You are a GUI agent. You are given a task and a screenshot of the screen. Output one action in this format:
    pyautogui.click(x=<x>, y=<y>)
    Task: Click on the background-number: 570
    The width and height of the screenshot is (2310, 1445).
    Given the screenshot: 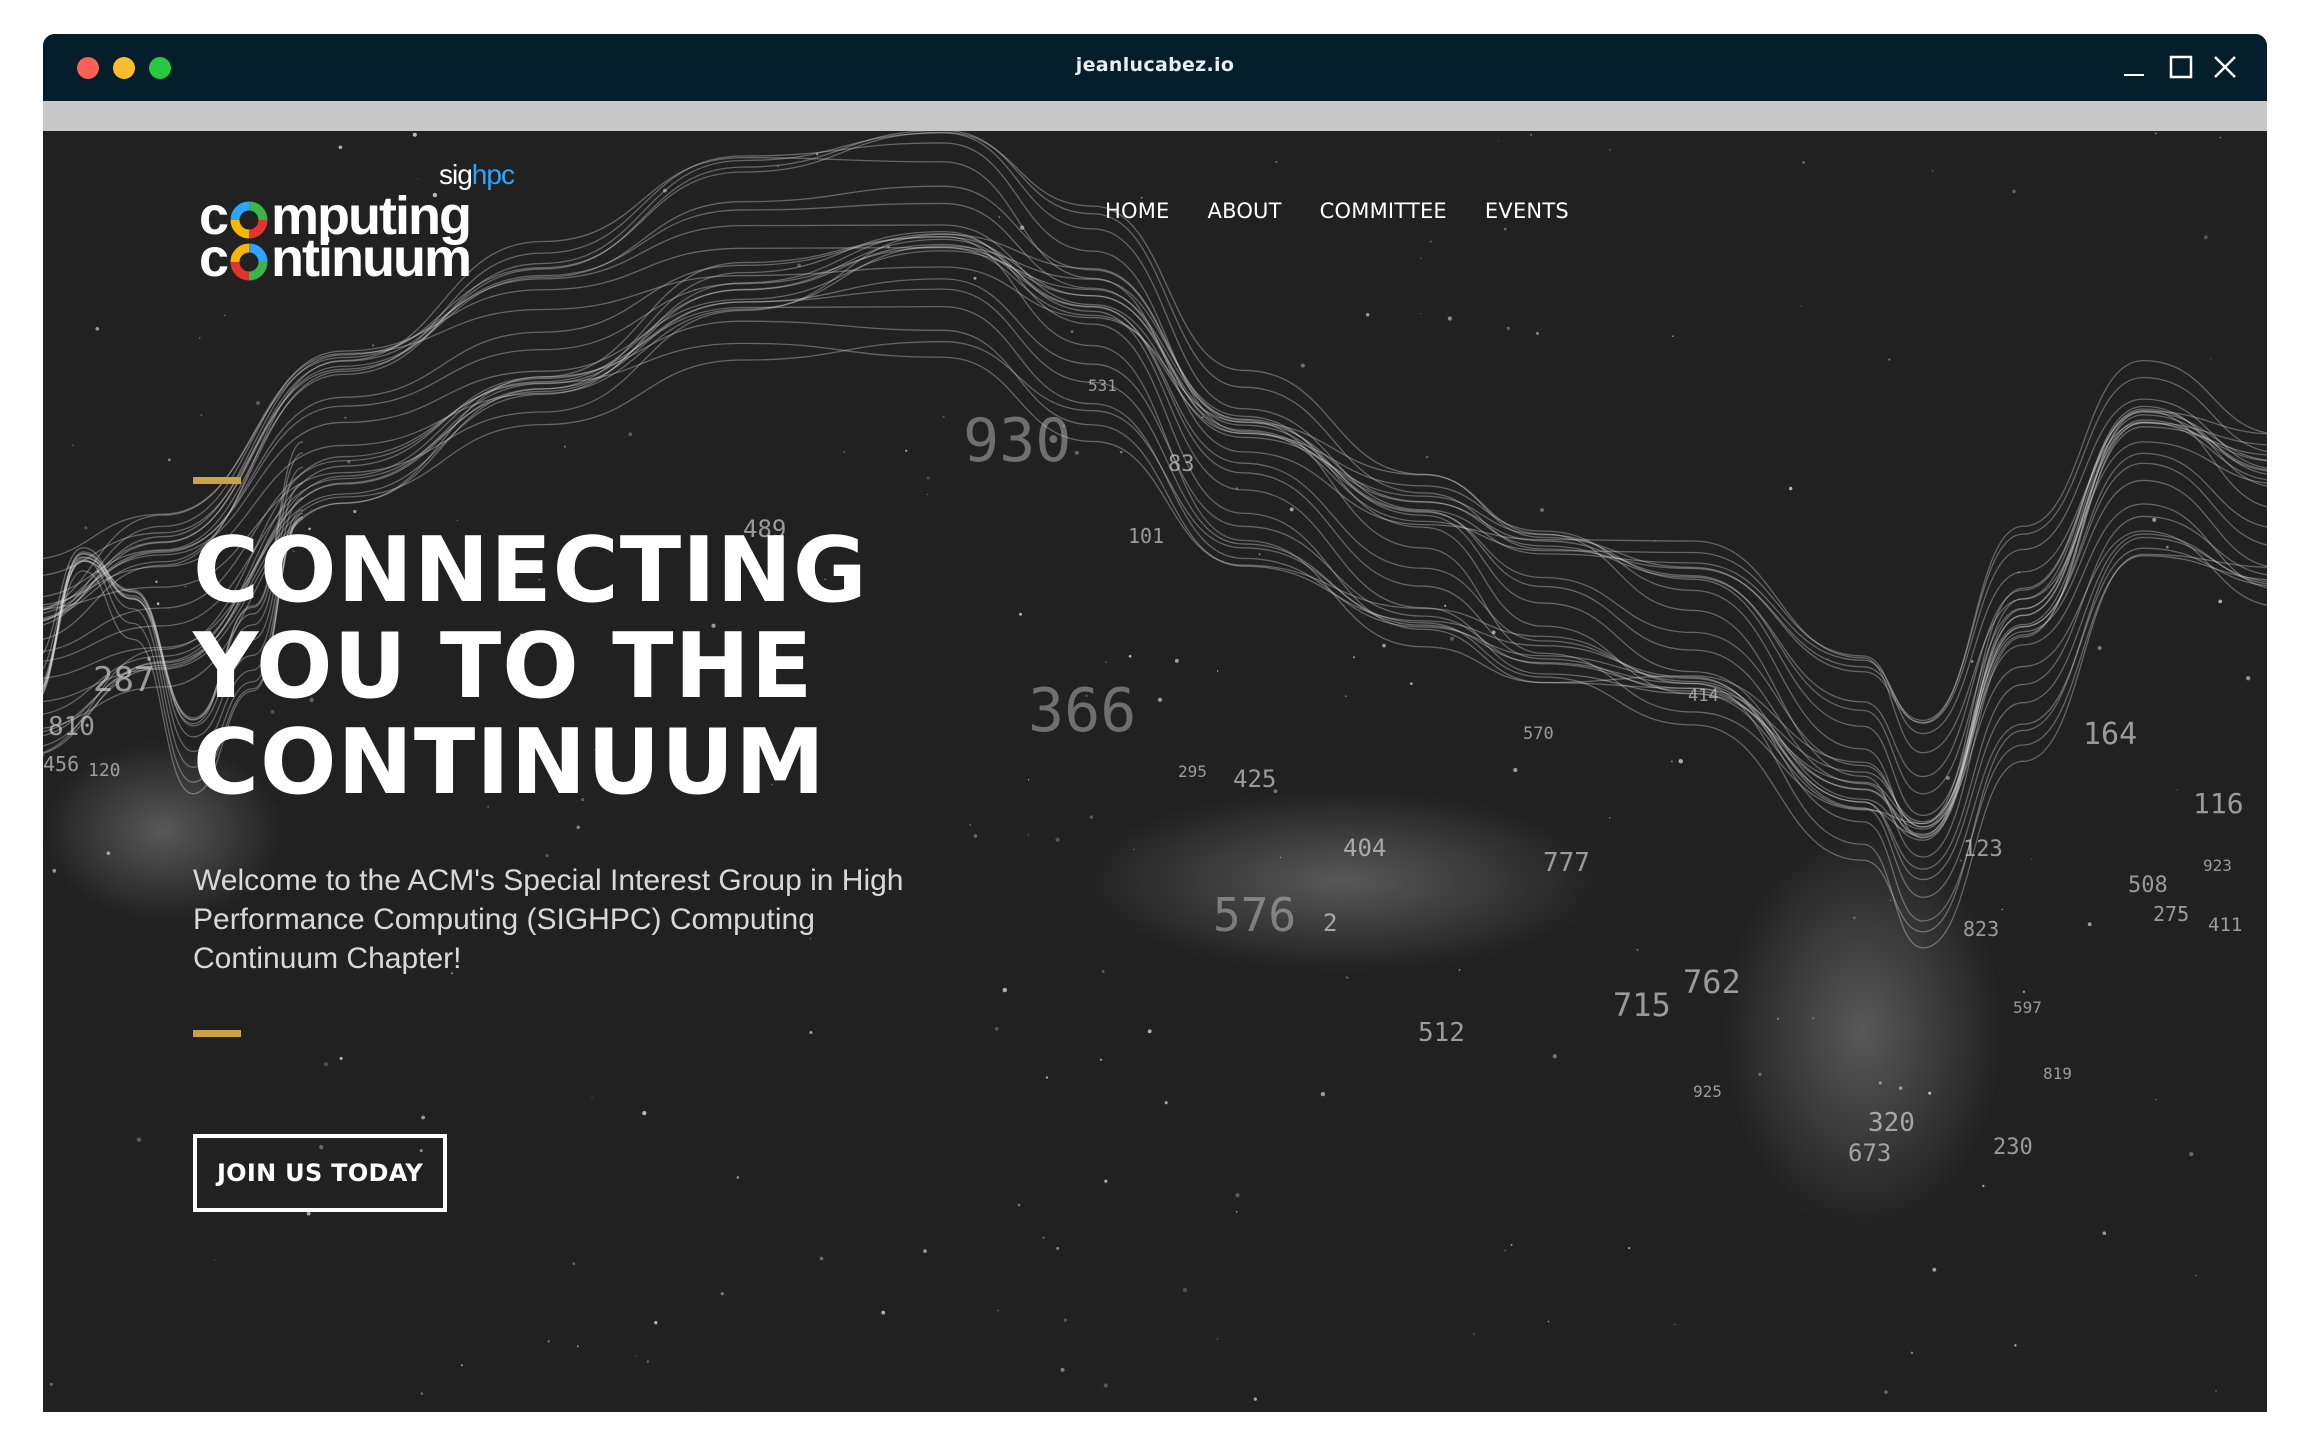 What is the action you would take?
    pyautogui.click(x=1538, y=734)
    